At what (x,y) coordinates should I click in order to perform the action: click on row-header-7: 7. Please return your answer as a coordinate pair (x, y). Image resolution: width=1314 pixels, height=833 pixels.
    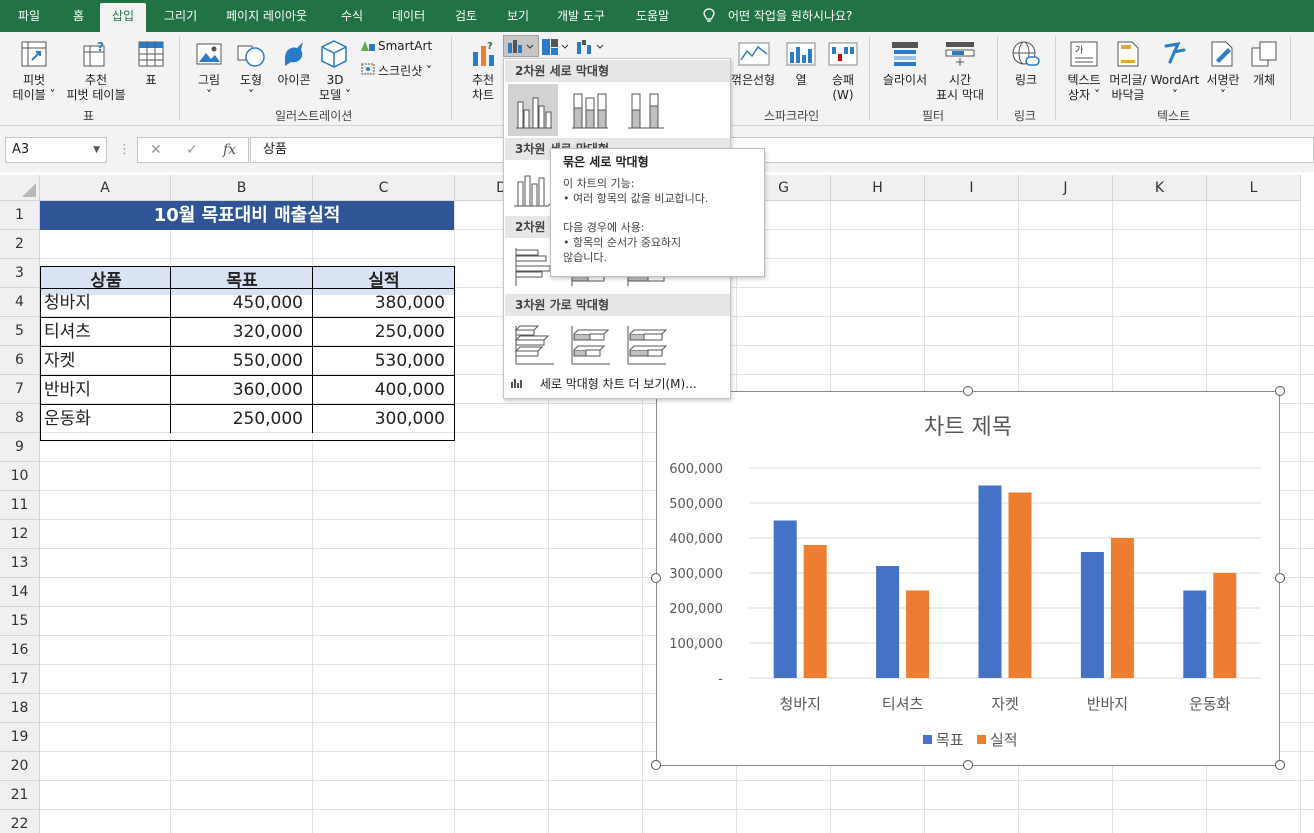
    Looking at the image, I should click on (20, 389).